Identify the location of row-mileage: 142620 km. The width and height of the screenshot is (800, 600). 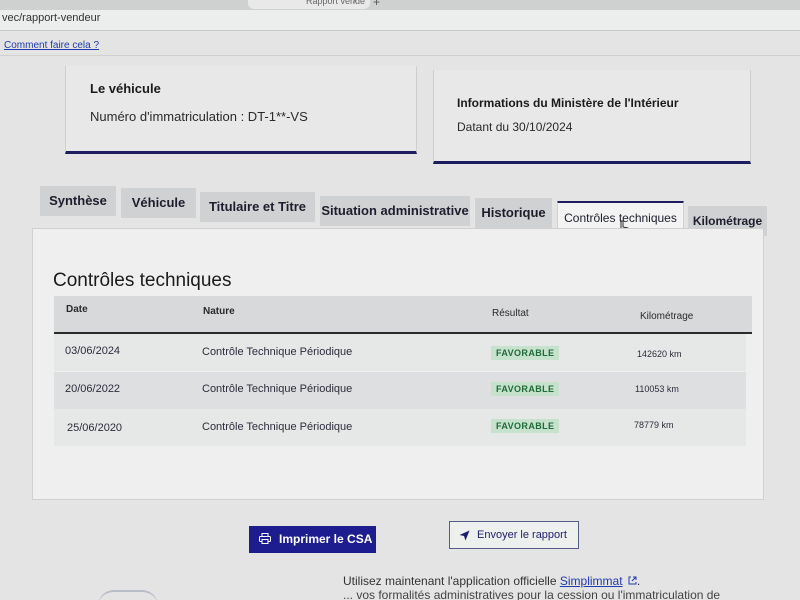
(659, 354).